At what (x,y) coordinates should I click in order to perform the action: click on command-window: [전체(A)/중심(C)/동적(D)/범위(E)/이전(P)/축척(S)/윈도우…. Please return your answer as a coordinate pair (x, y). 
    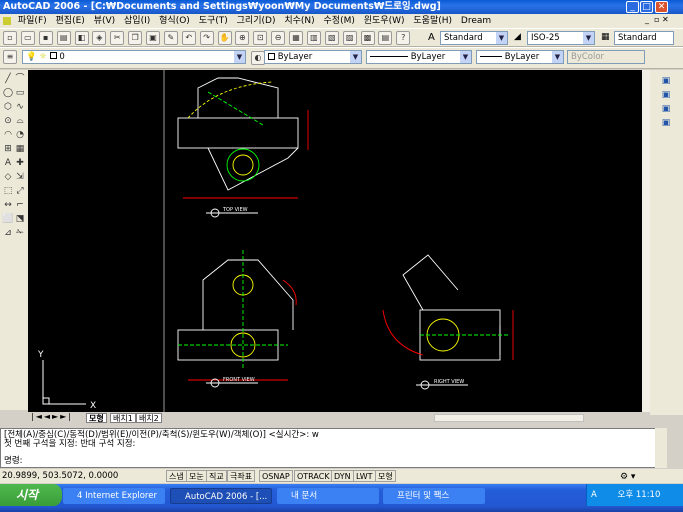
    Looking at the image, I should click on (333, 448).